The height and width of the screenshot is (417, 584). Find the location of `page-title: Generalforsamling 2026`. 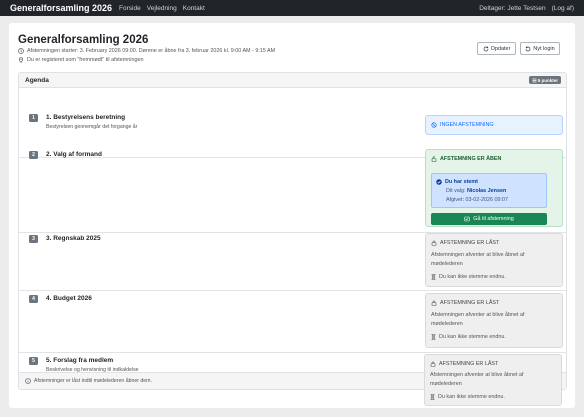

page-title: Generalforsamling 2026 is located at coordinates (83, 40).